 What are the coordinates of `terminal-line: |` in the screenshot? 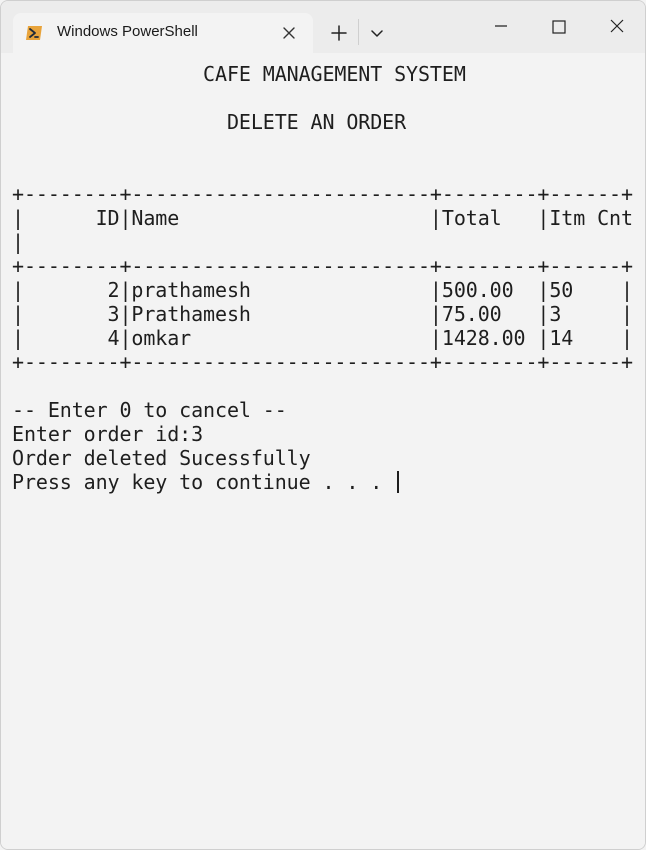 It's located at (18, 242).